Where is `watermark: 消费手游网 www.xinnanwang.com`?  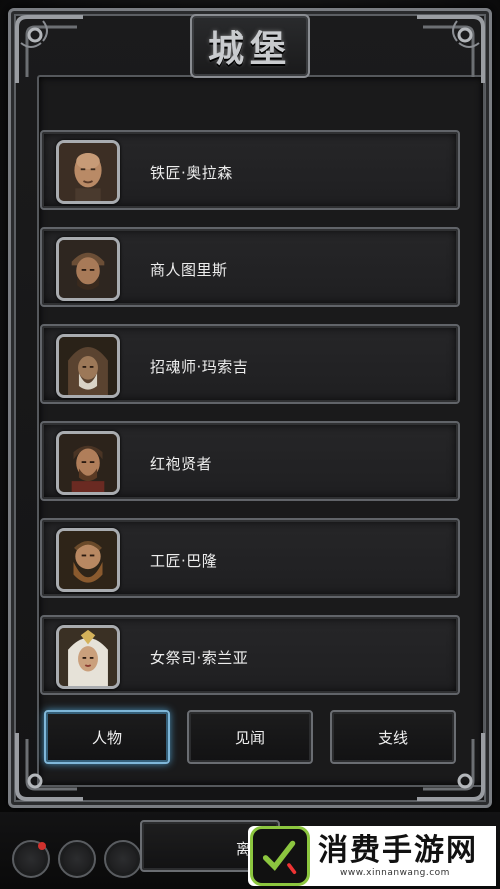 watermark: 消费手游网 www.xinnanwang.com is located at coordinates (372, 856).